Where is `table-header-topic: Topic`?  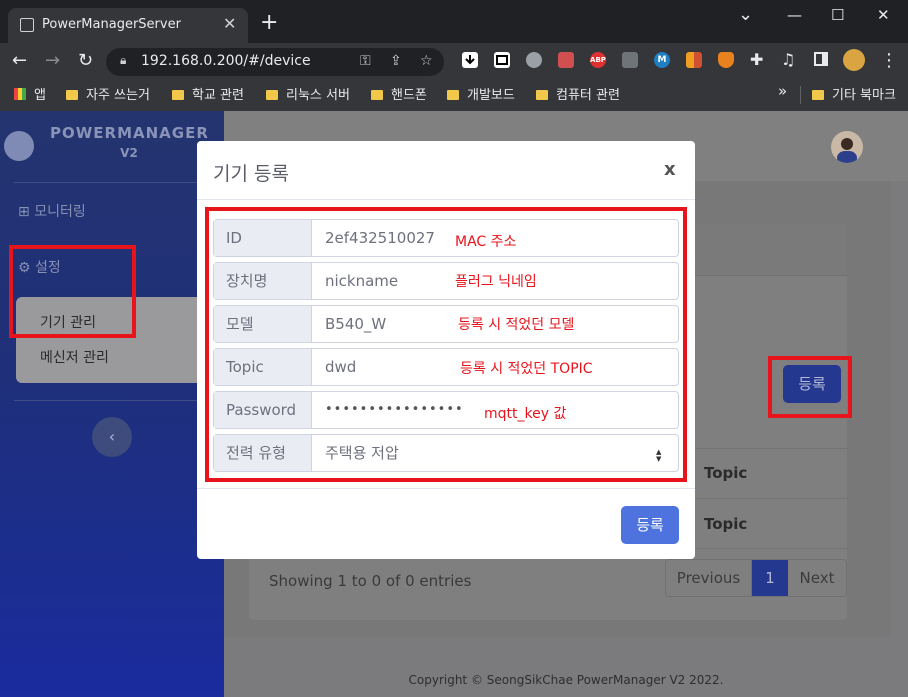
table-header-topic: Topic is located at coordinates (725, 473).